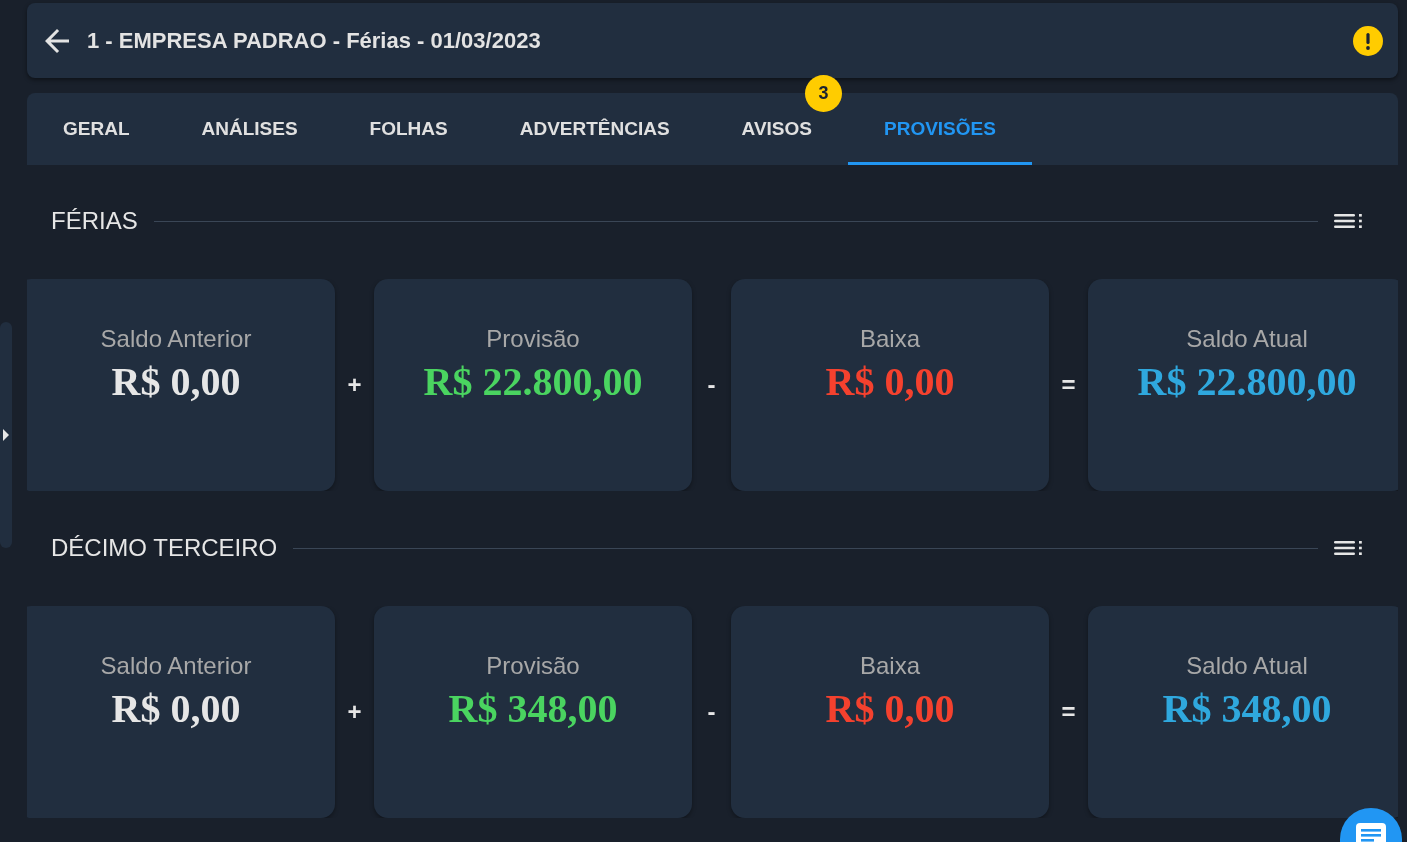 The height and width of the screenshot is (842, 1407). I want to click on tab: ADVERTÊNCIAS, so click(594, 129).